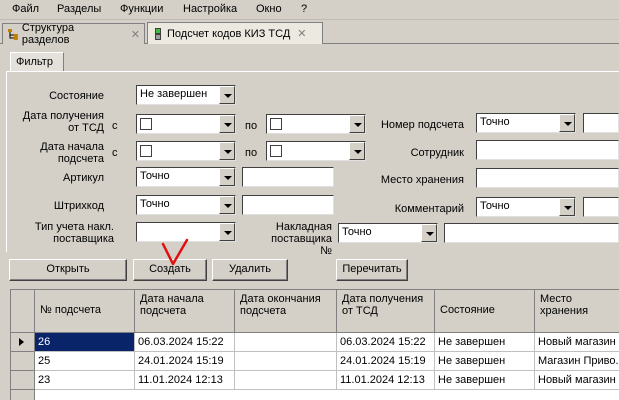 Image resolution: width=619 pixels, height=400 pixels. What do you see at coordinates (186, 95) in the screenshot?
I see `state-combo: Не завершен` at bounding box center [186, 95].